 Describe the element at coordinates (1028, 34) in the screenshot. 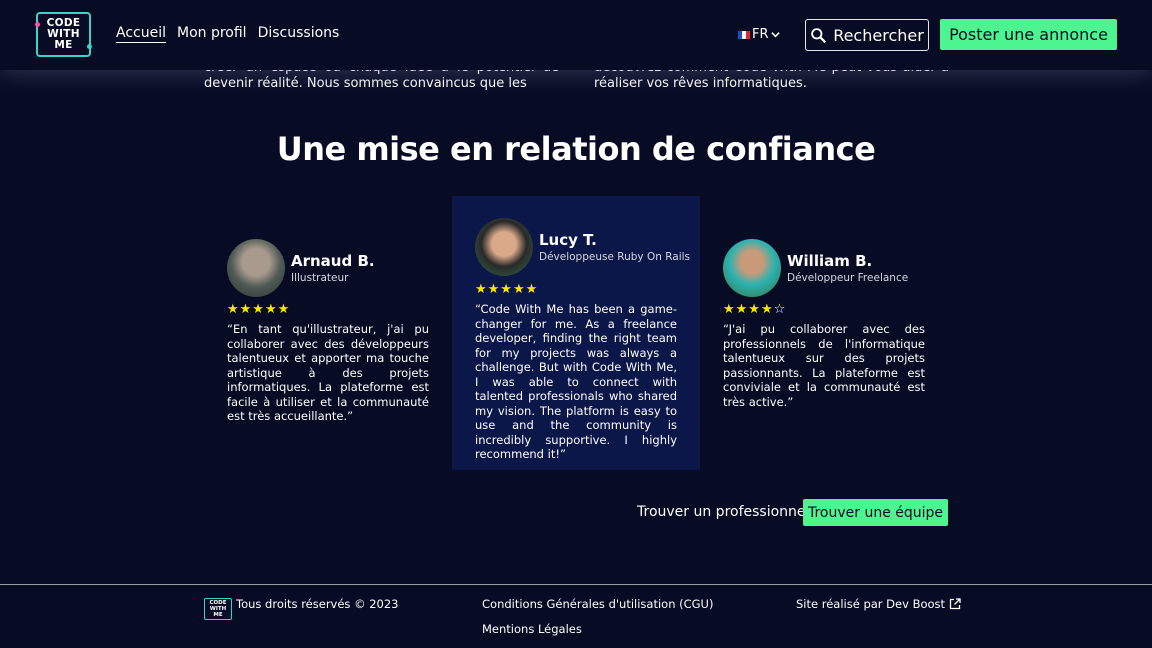

I see `post-ad-button: Poster une annonce` at that location.